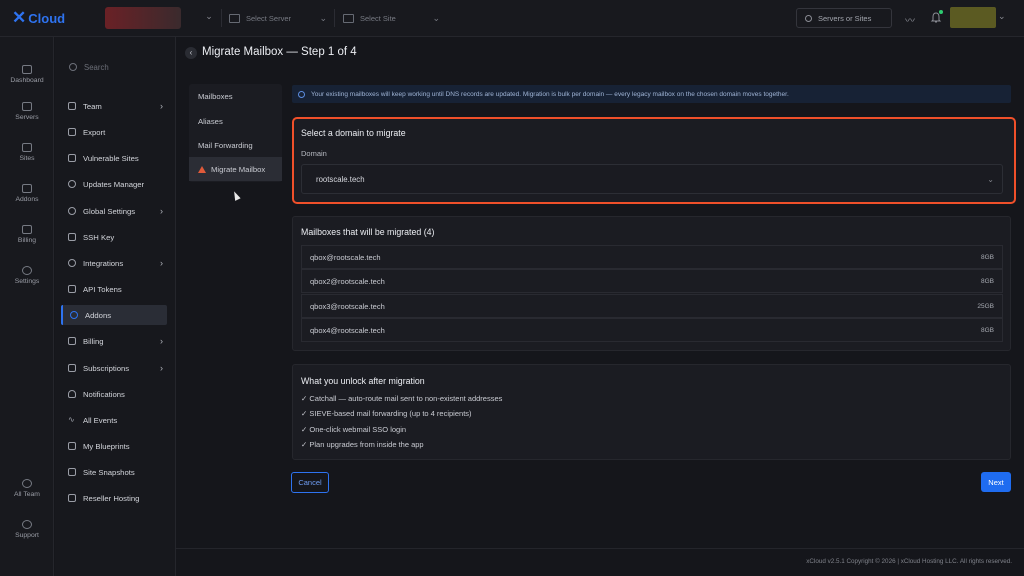 The width and height of the screenshot is (1024, 576). What do you see at coordinates (106, 446) in the screenshot?
I see `sidebar-item-label: My Blueprints` at bounding box center [106, 446].